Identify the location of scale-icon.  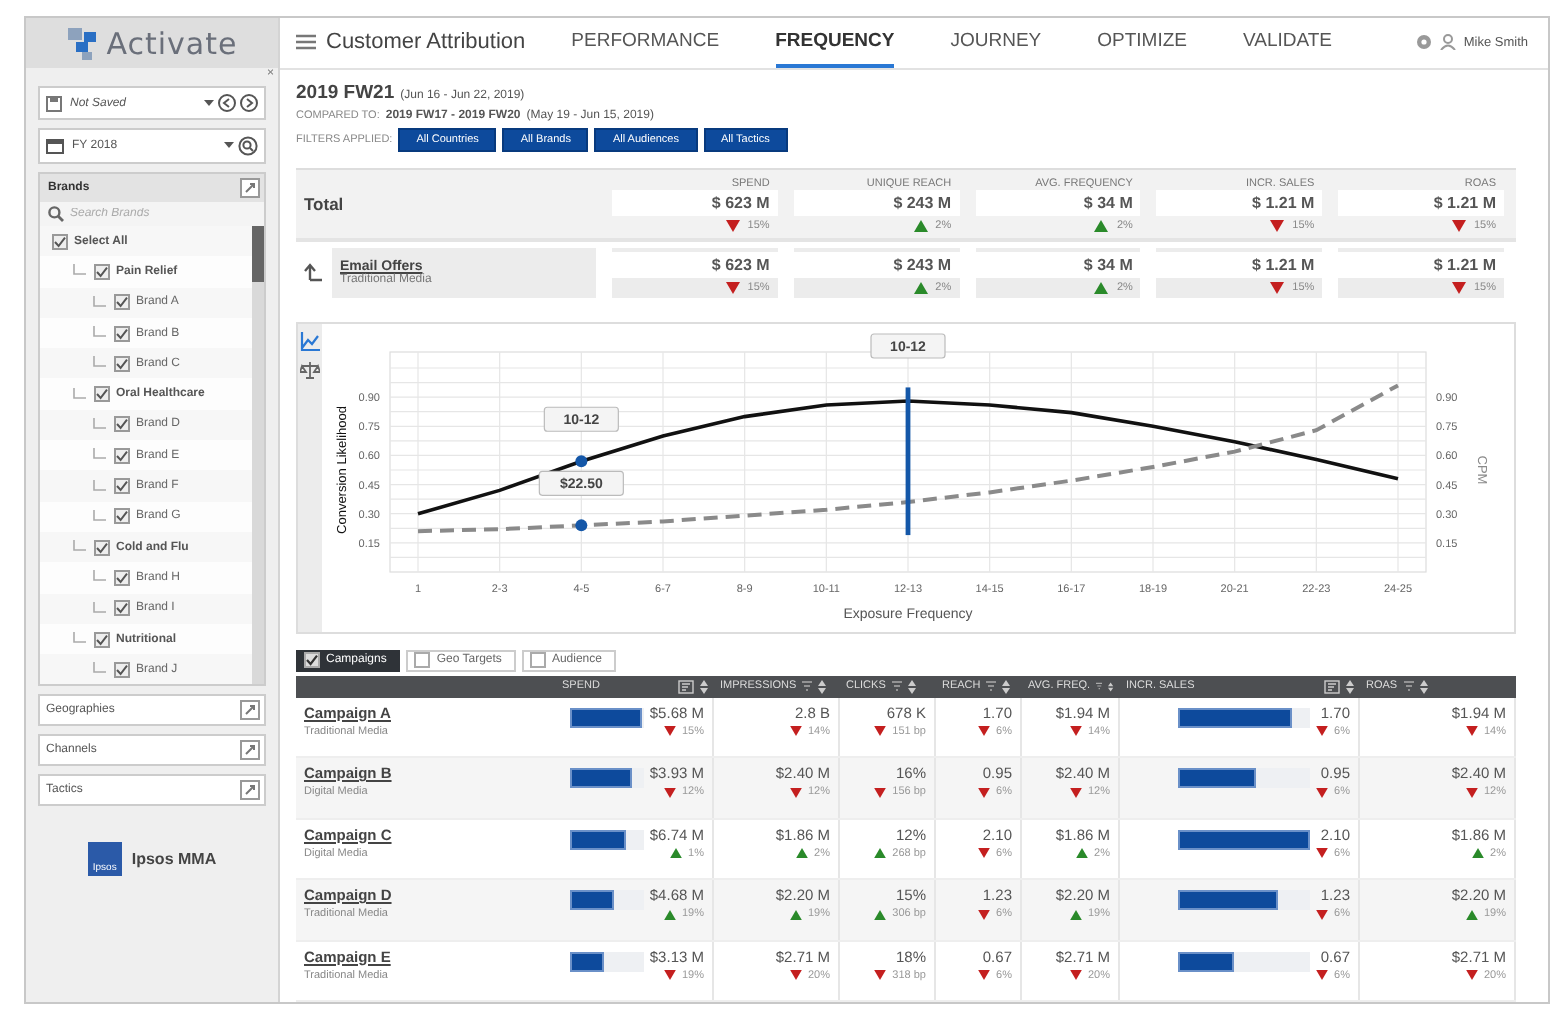
(310, 369).